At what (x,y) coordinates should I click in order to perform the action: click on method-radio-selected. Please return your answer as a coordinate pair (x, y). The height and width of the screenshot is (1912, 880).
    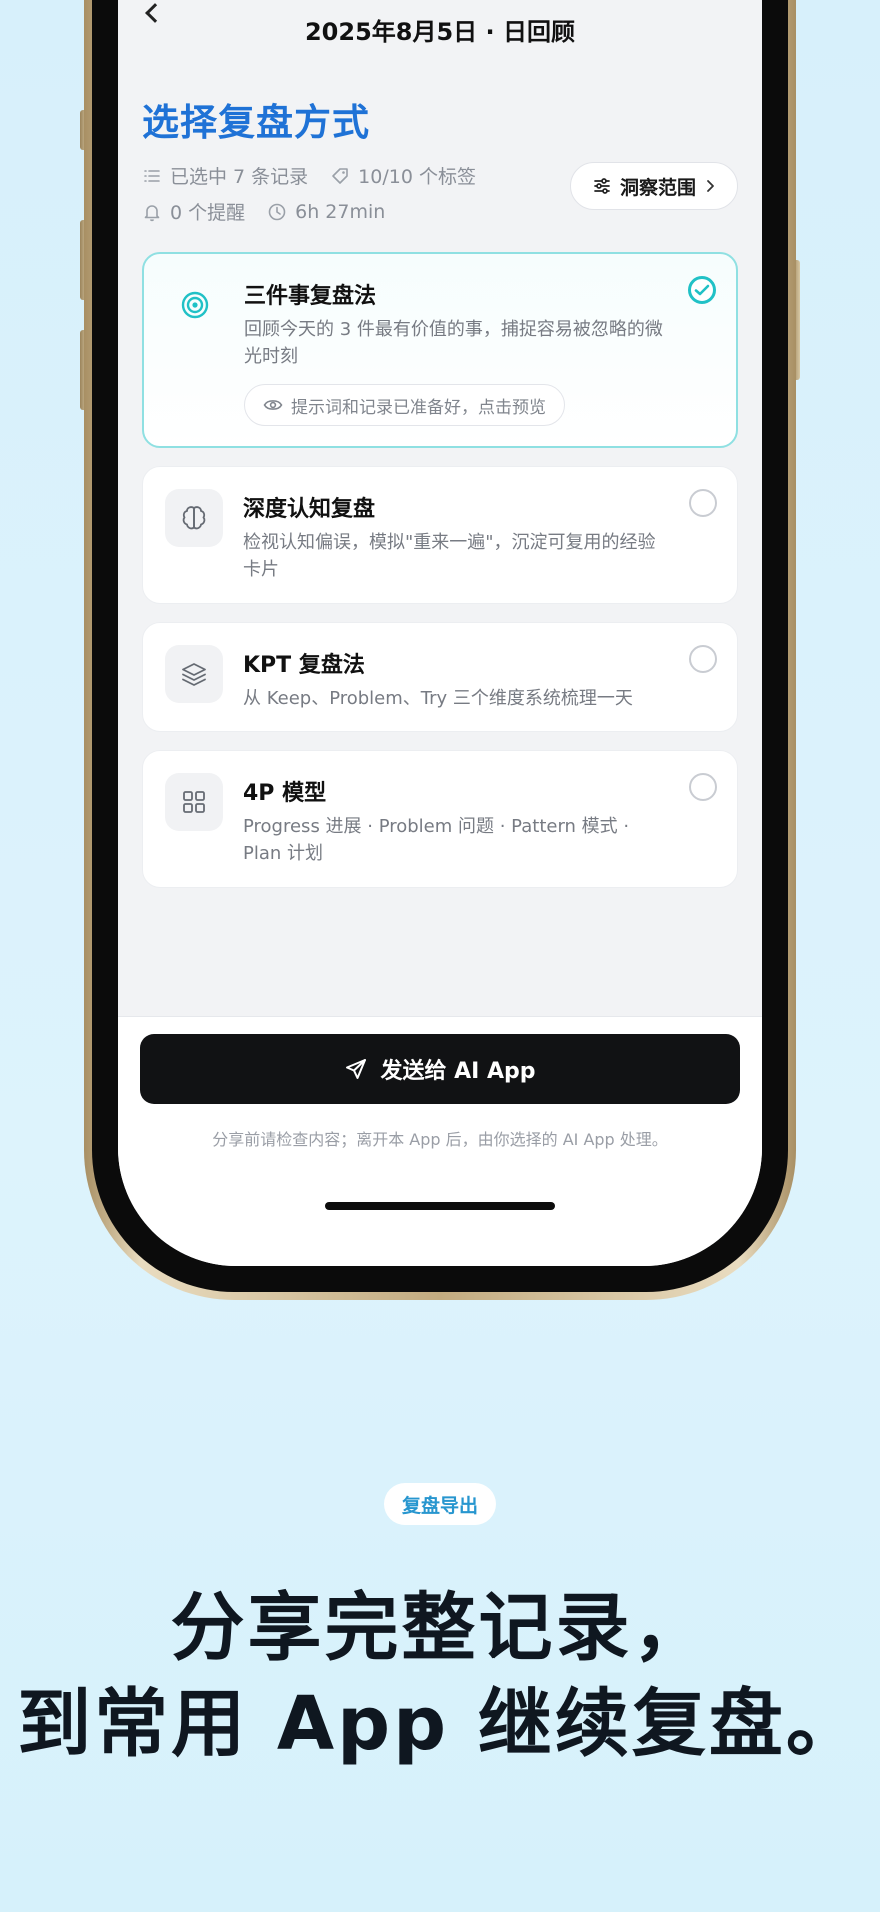
    Looking at the image, I should click on (702, 290).